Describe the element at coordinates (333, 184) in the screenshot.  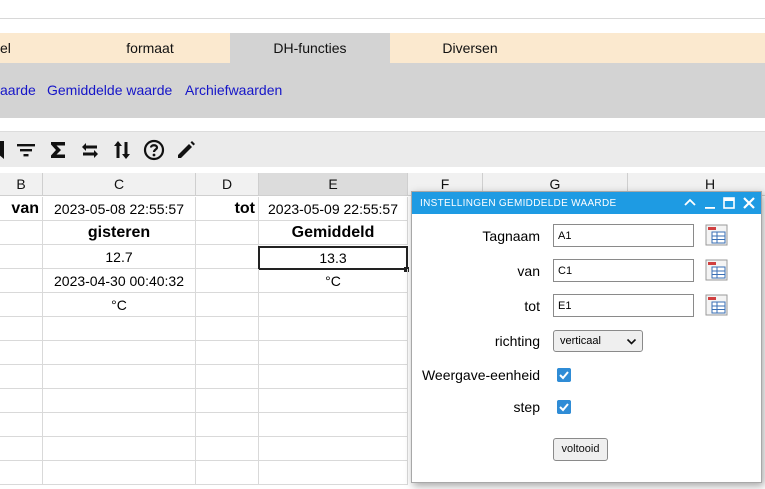
I see `column-header-e: E` at that location.